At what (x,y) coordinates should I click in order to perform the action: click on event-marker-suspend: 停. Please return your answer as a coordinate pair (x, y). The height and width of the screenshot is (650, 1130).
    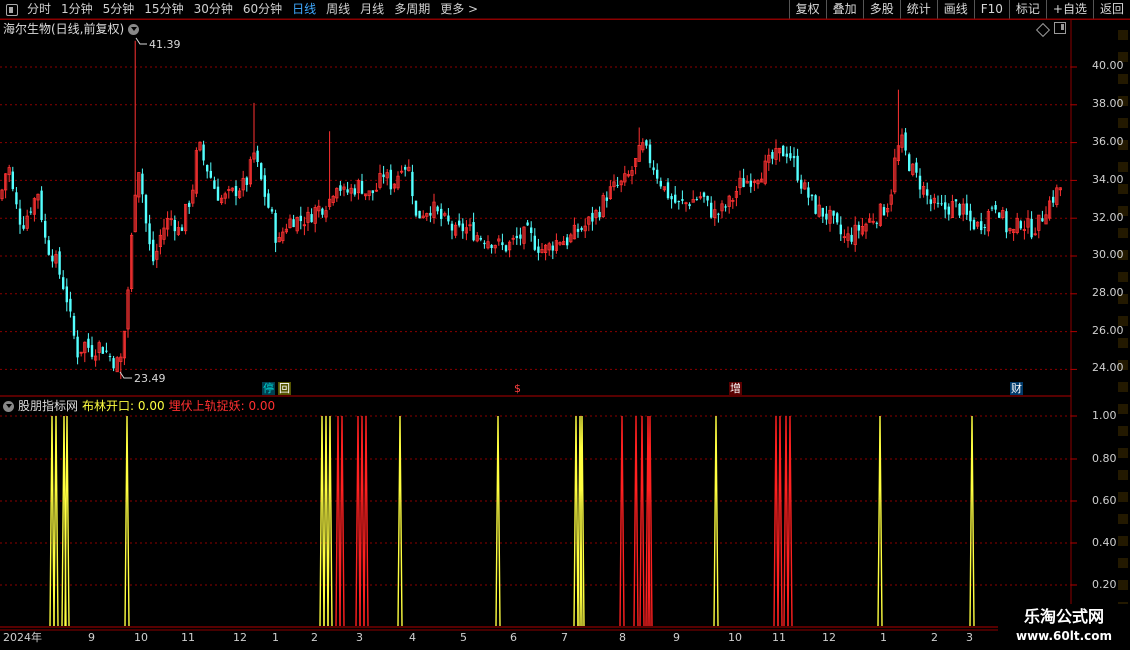
    Looking at the image, I should click on (268, 388).